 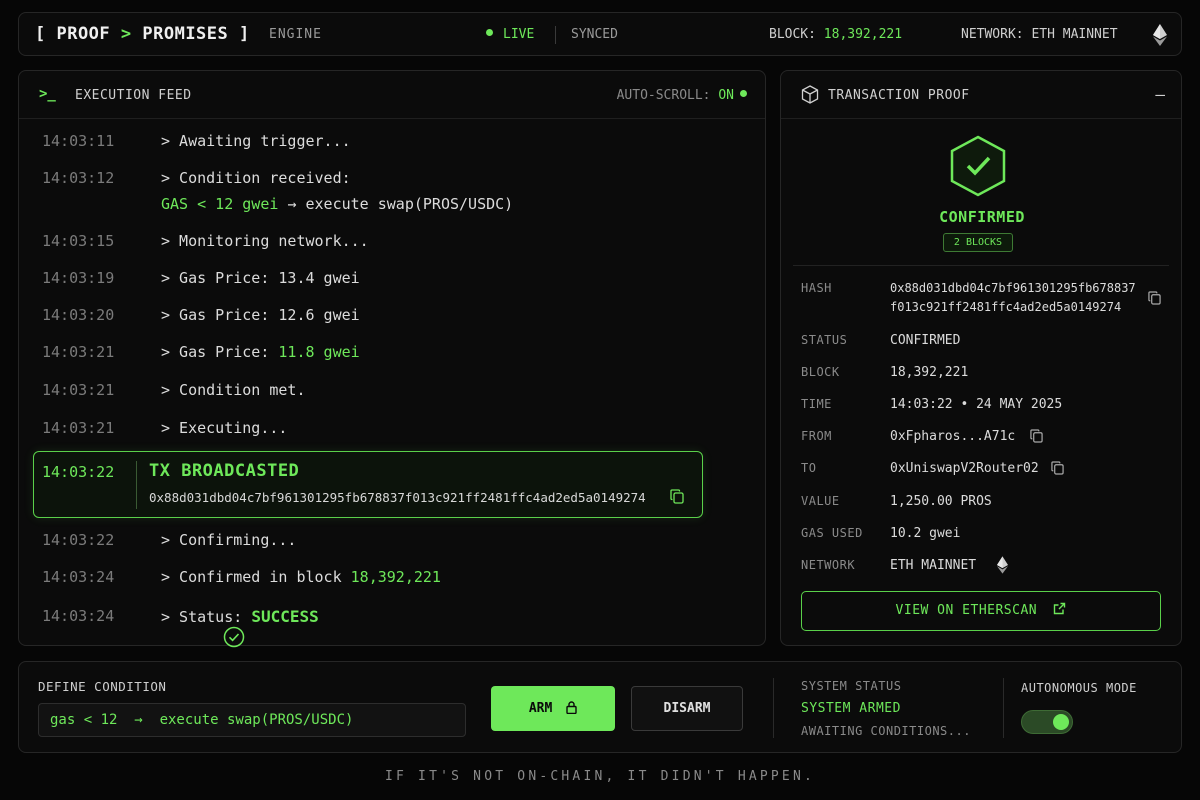 What do you see at coordinates (832, 533) in the screenshot?
I see `gas-label: GAS USED` at bounding box center [832, 533].